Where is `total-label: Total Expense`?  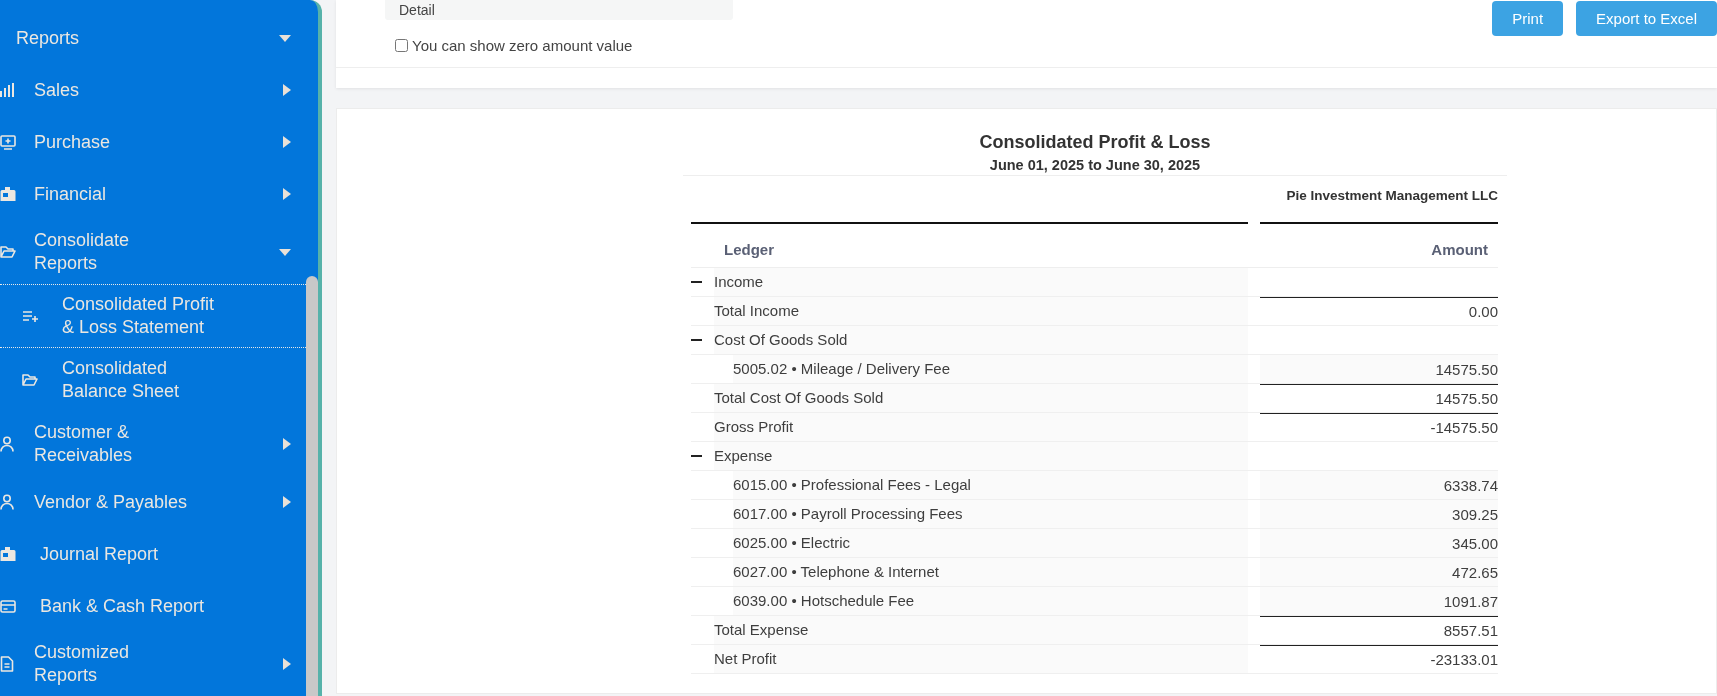 total-label: Total Expense is located at coordinates (981, 630).